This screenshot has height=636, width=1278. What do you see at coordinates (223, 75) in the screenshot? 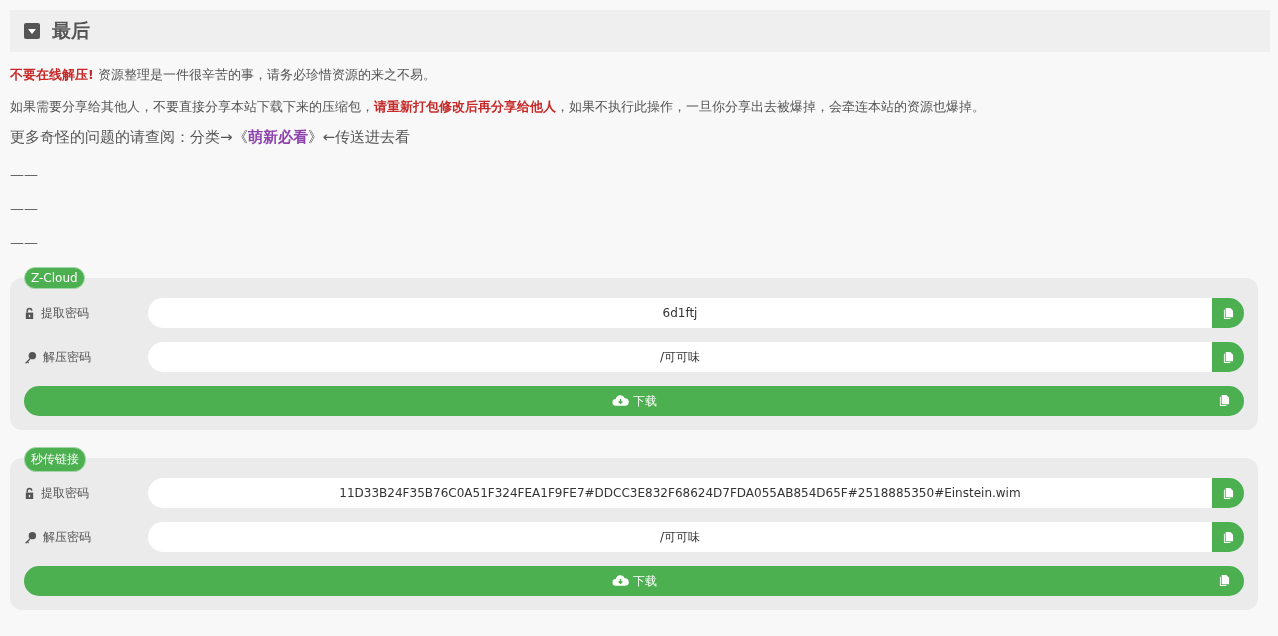
I see `notice-text: 不要在线解压! 资源整理是一件很辛苦的事，请务必珍惜资源的来之不易。` at bounding box center [223, 75].